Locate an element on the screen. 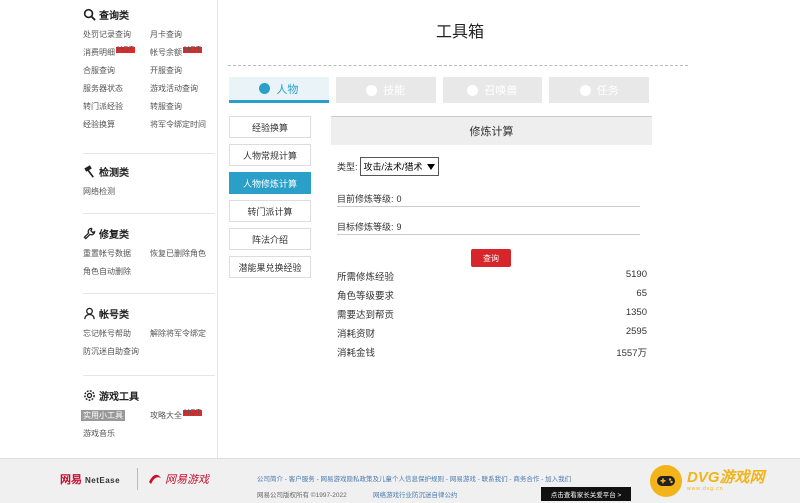 The width and height of the screenshot is (800, 503). gamepad-icon is located at coordinates (666, 481).